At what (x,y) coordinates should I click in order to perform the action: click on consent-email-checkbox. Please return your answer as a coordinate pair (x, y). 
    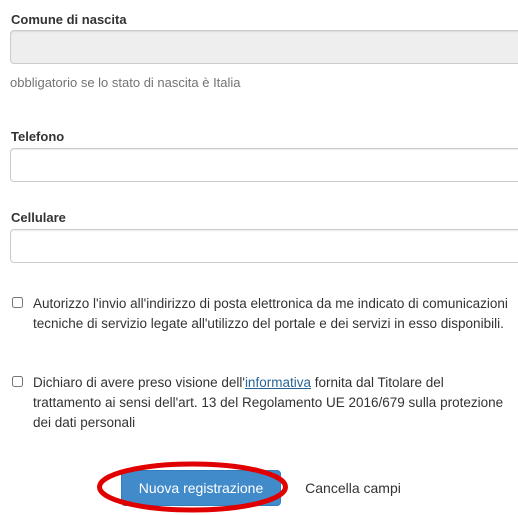
    Looking at the image, I should click on (17, 302).